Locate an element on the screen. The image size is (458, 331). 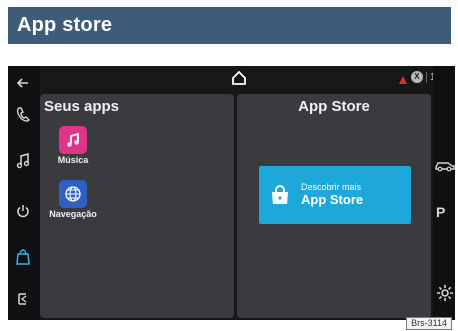
page-title: App store is located at coordinates (65, 25).